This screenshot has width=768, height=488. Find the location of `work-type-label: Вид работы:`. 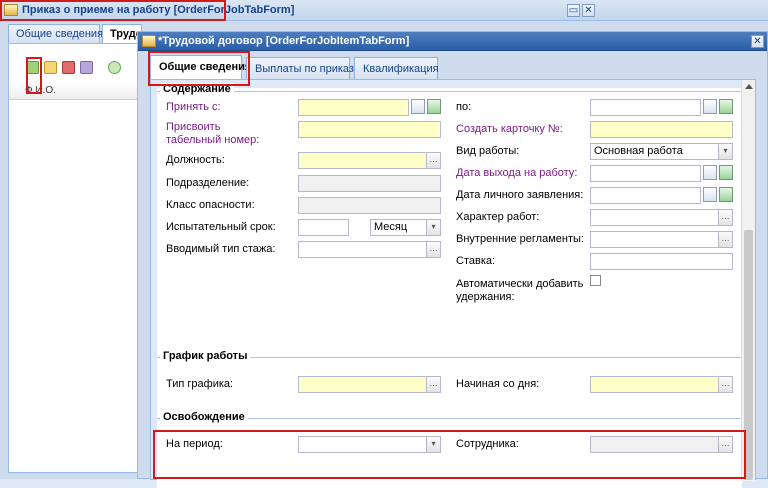

work-type-label: Вид работы: is located at coordinates (488, 151).